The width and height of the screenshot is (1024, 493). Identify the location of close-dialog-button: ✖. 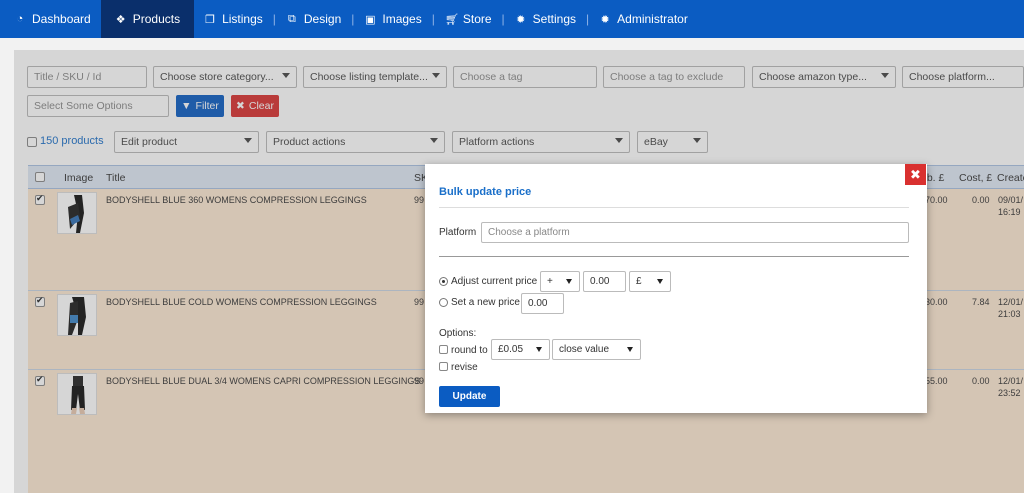
(915, 174).